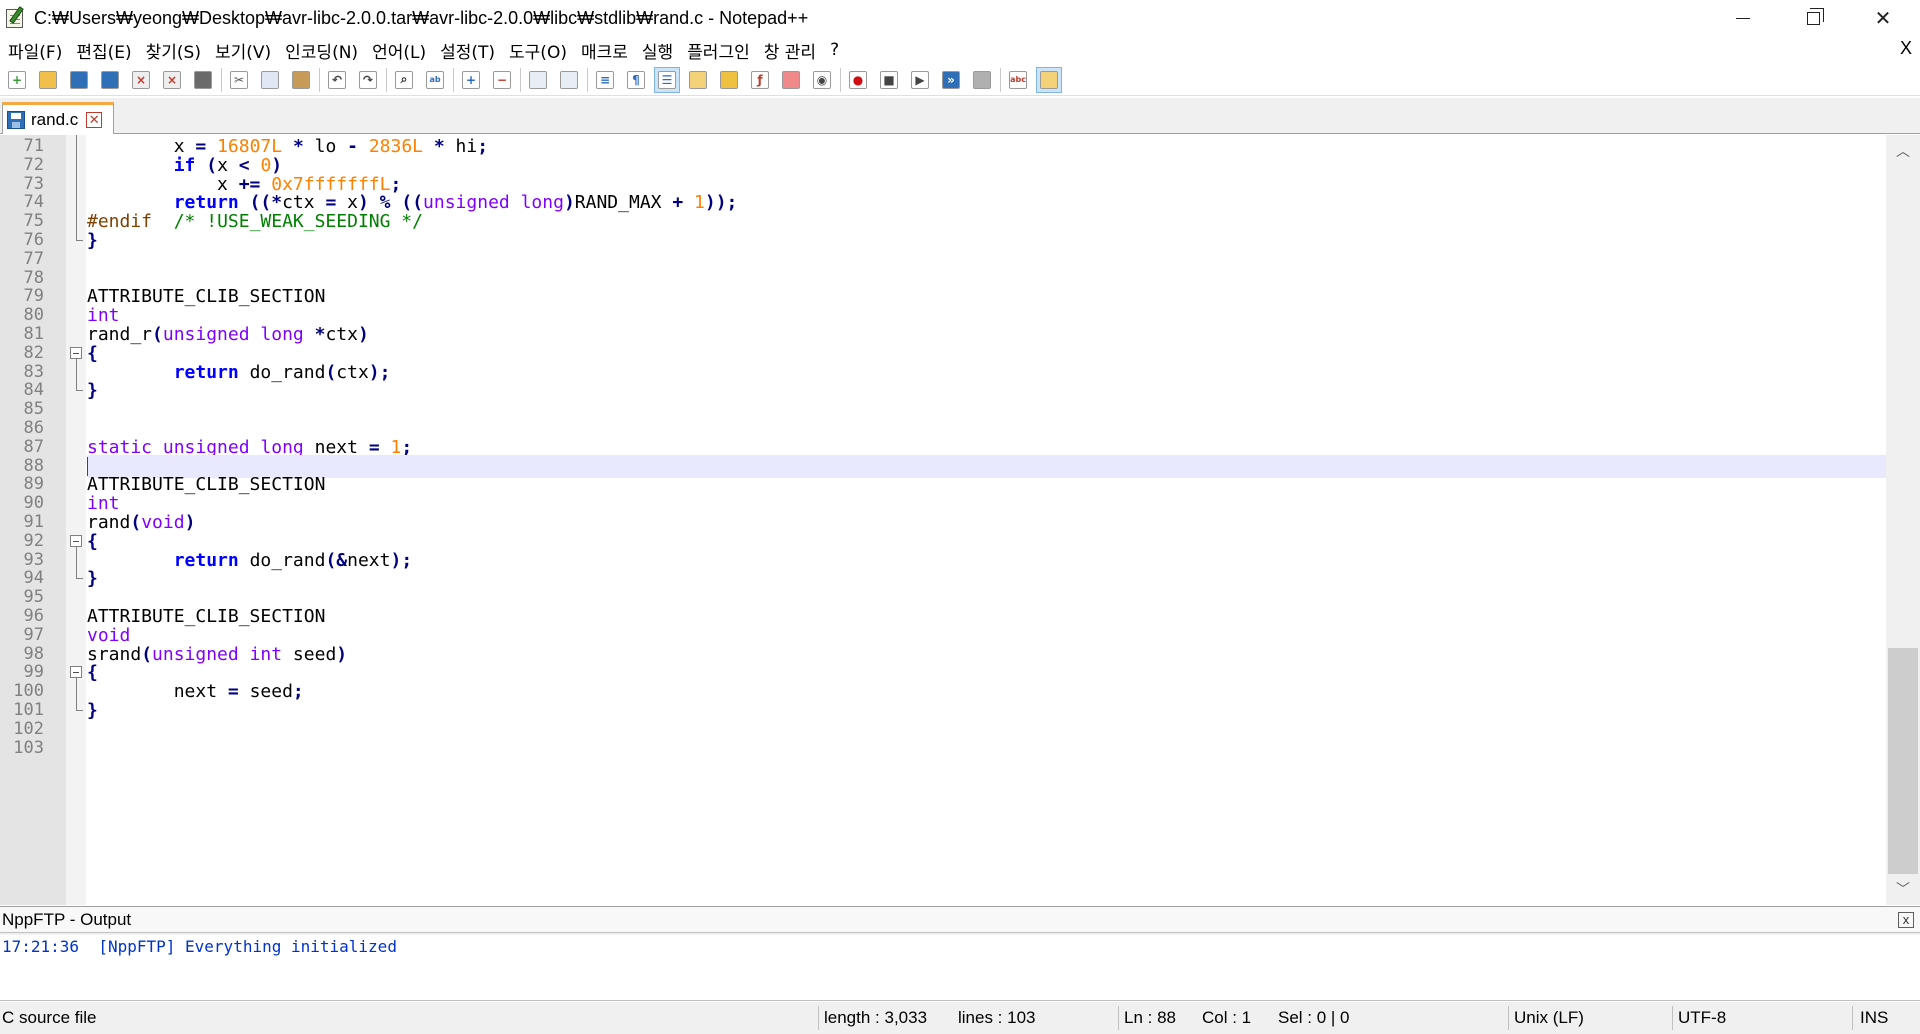 The height and width of the screenshot is (1034, 1920). I want to click on menu-item-11: 창 관리, so click(790, 50).